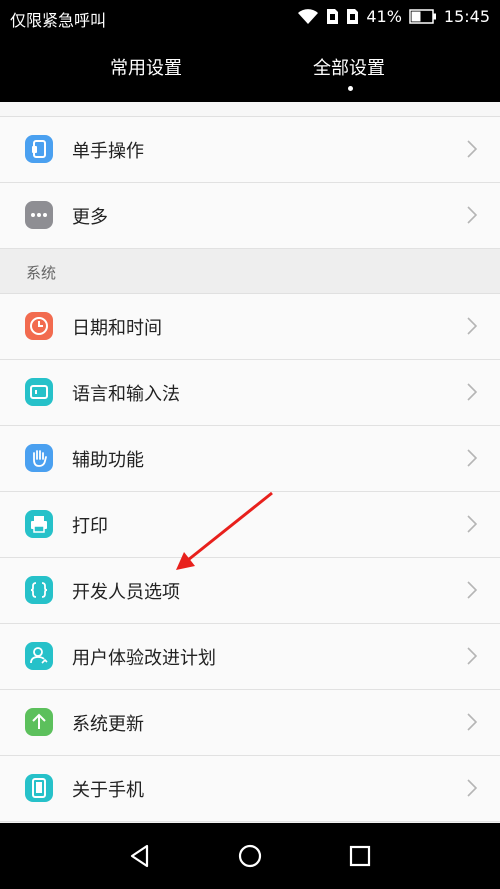 Image resolution: width=500 pixels, height=889 pixels. Describe the element at coordinates (39, 656) in the screenshot. I see `user-icon` at that location.